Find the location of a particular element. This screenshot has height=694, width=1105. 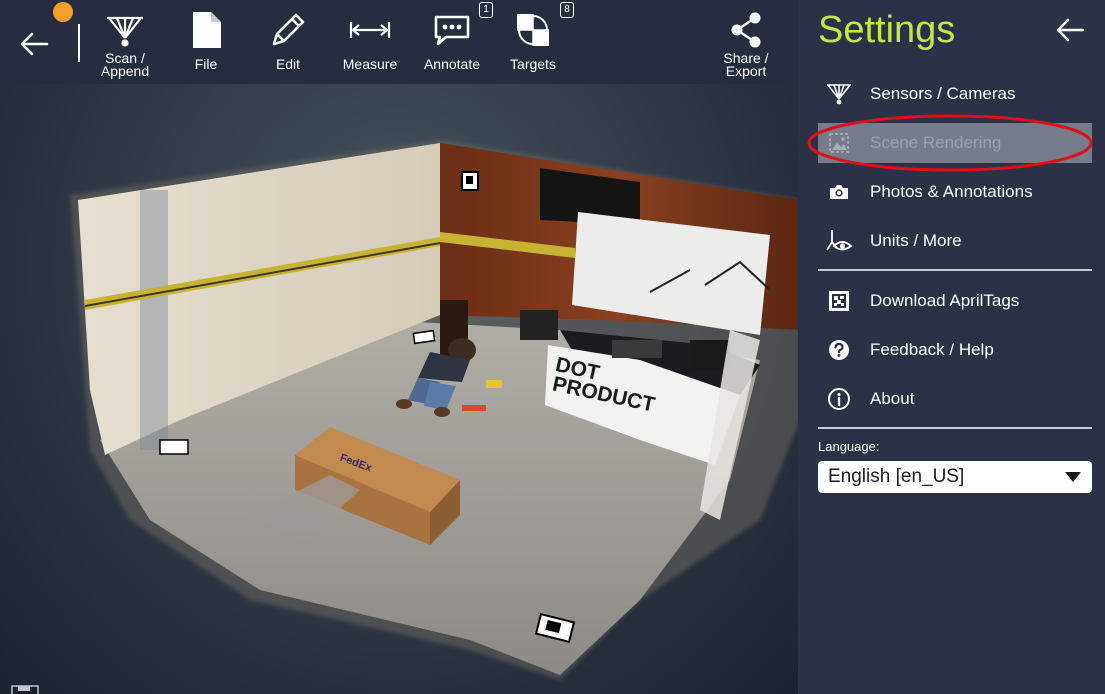

menu-item-sensors-cameras: Sensors / Cameras is located at coordinates (955, 94).